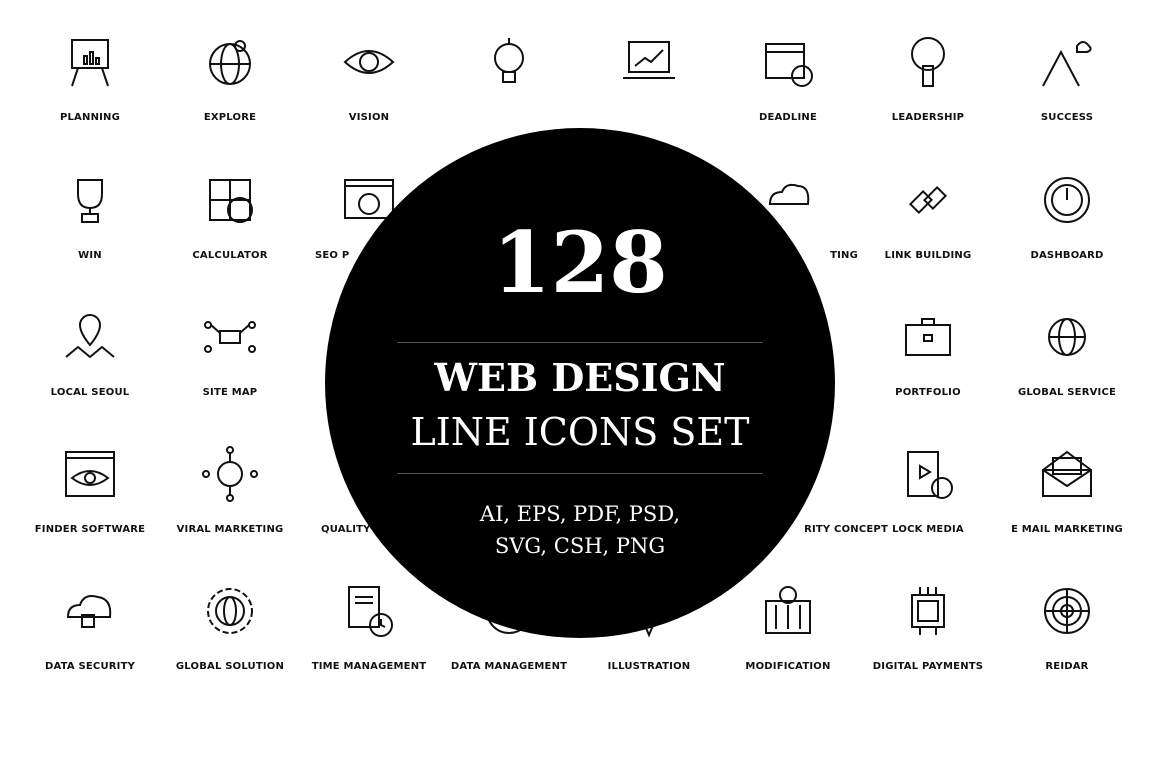  I want to click on icon-tile: GLOBAL SERVICE, so click(1067, 373).